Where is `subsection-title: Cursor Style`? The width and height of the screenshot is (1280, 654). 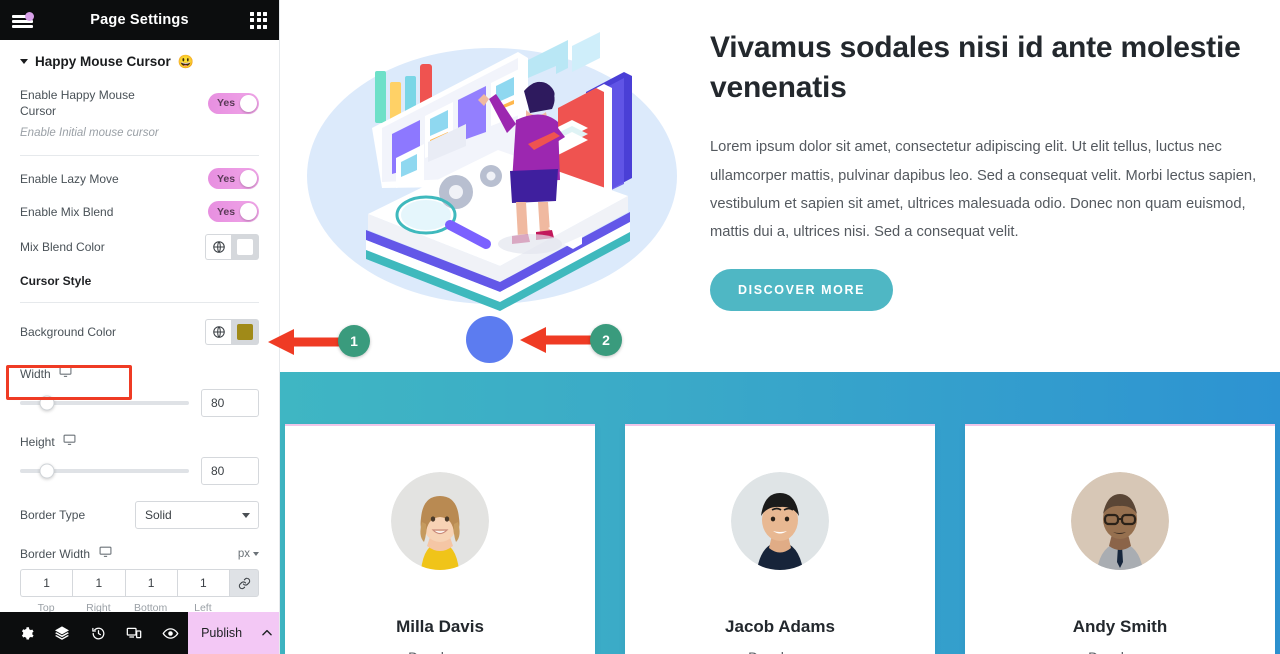 subsection-title: Cursor Style is located at coordinates (56, 281).